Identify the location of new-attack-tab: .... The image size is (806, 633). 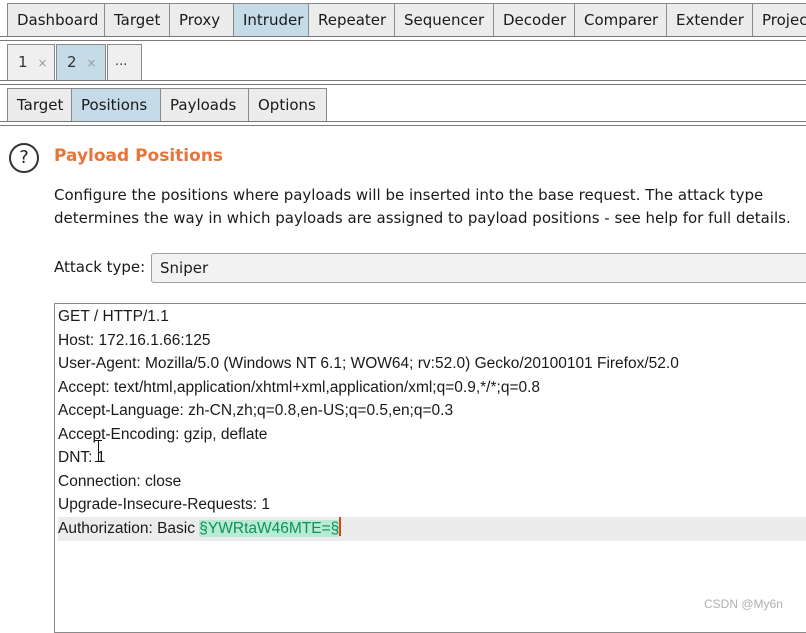
(124, 62).